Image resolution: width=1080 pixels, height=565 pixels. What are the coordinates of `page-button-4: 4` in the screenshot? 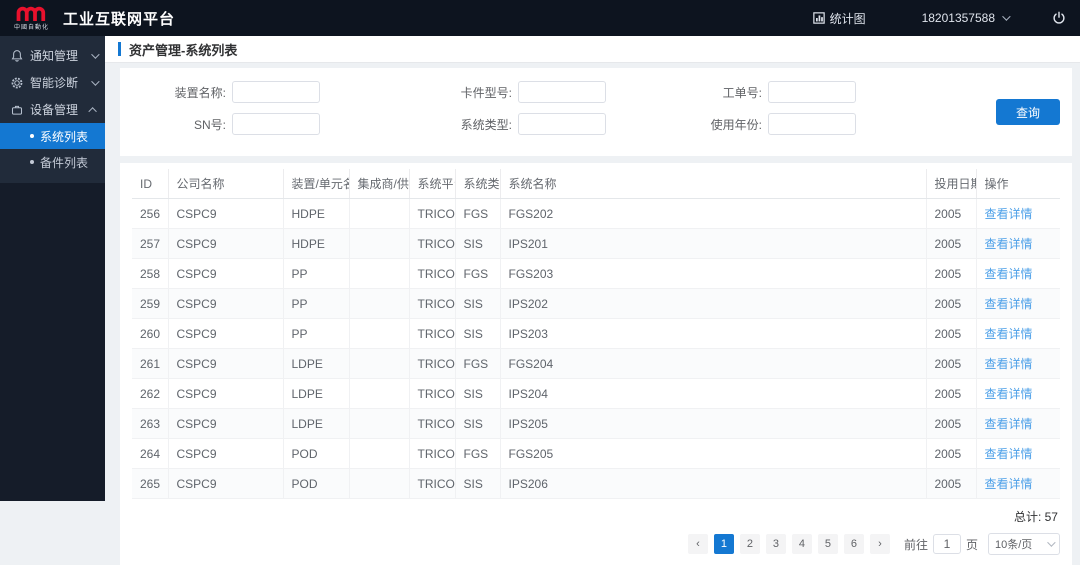 It's located at (801, 544).